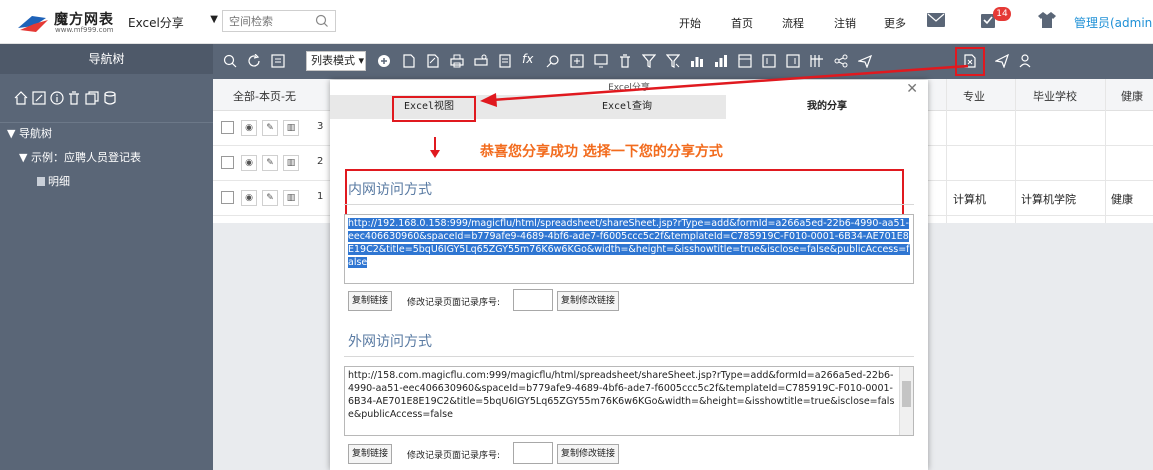  What do you see at coordinates (690, 23) in the screenshot?
I see `nav-start: 开始` at bounding box center [690, 23].